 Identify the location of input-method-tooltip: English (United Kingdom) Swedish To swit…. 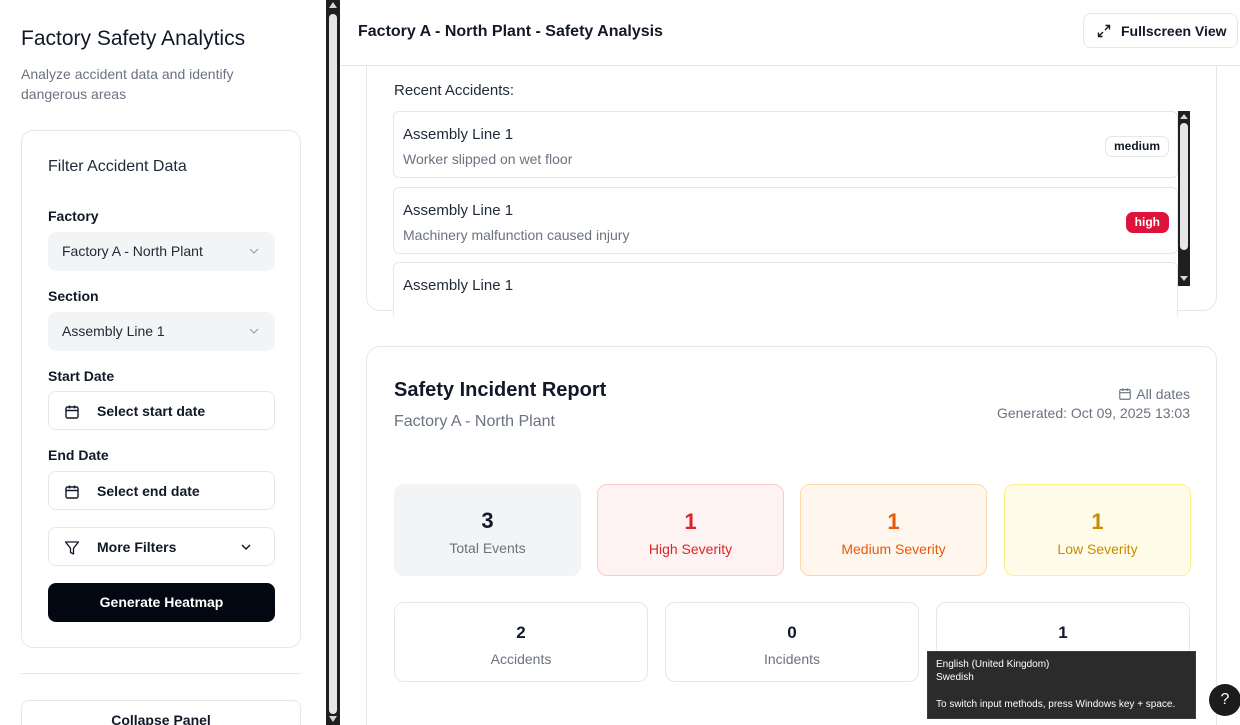
(1061, 685).